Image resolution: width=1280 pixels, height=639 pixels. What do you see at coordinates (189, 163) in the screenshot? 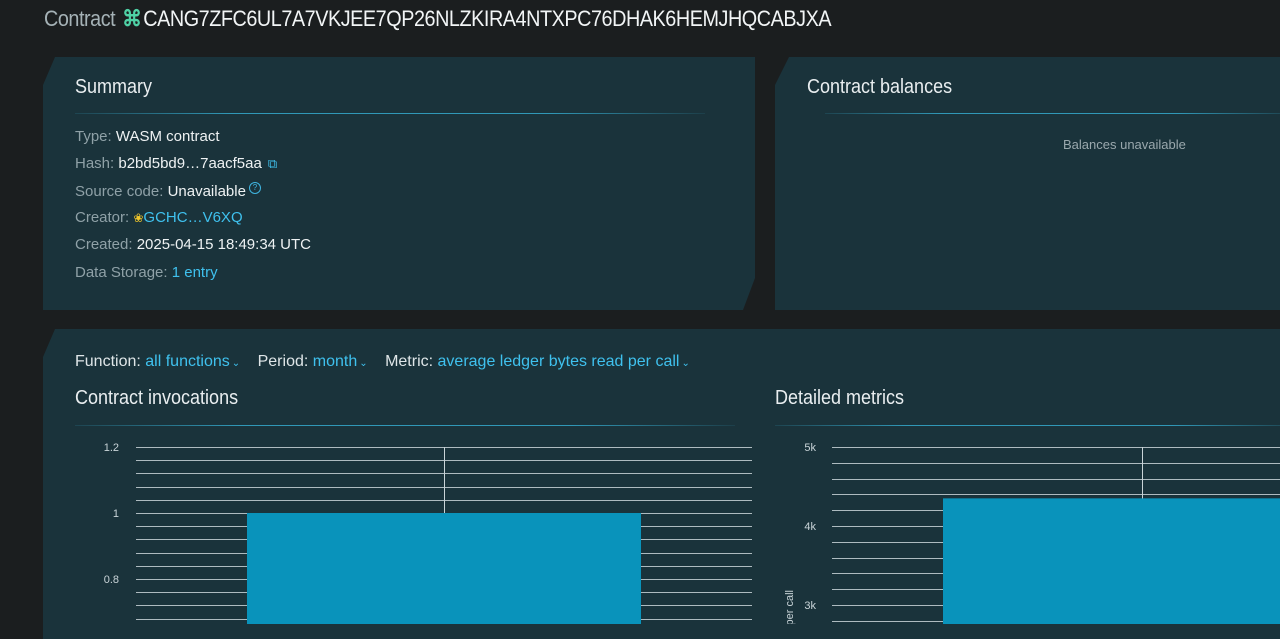
I see `hash-value: b2bd5bd9…7aacf5aa` at bounding box center [189, 163].